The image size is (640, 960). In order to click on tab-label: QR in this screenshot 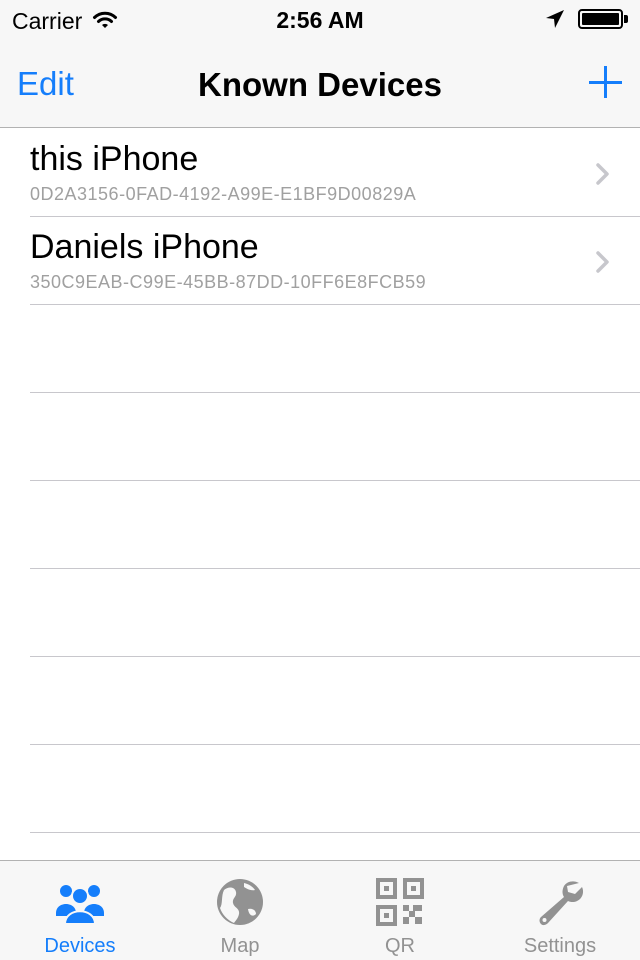, I will do `click(400, 946)`.